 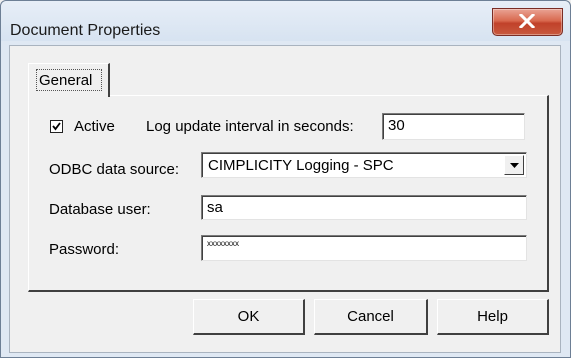 I want to click on active-checkbox, so click(x=56, y=126).